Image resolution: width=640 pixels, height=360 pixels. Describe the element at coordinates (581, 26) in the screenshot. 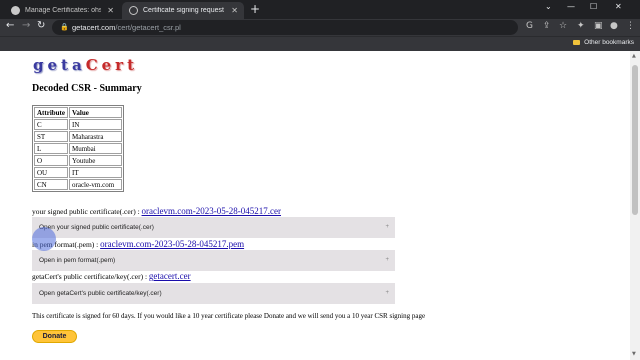

I see `extensions-icon: ✦` at that location.